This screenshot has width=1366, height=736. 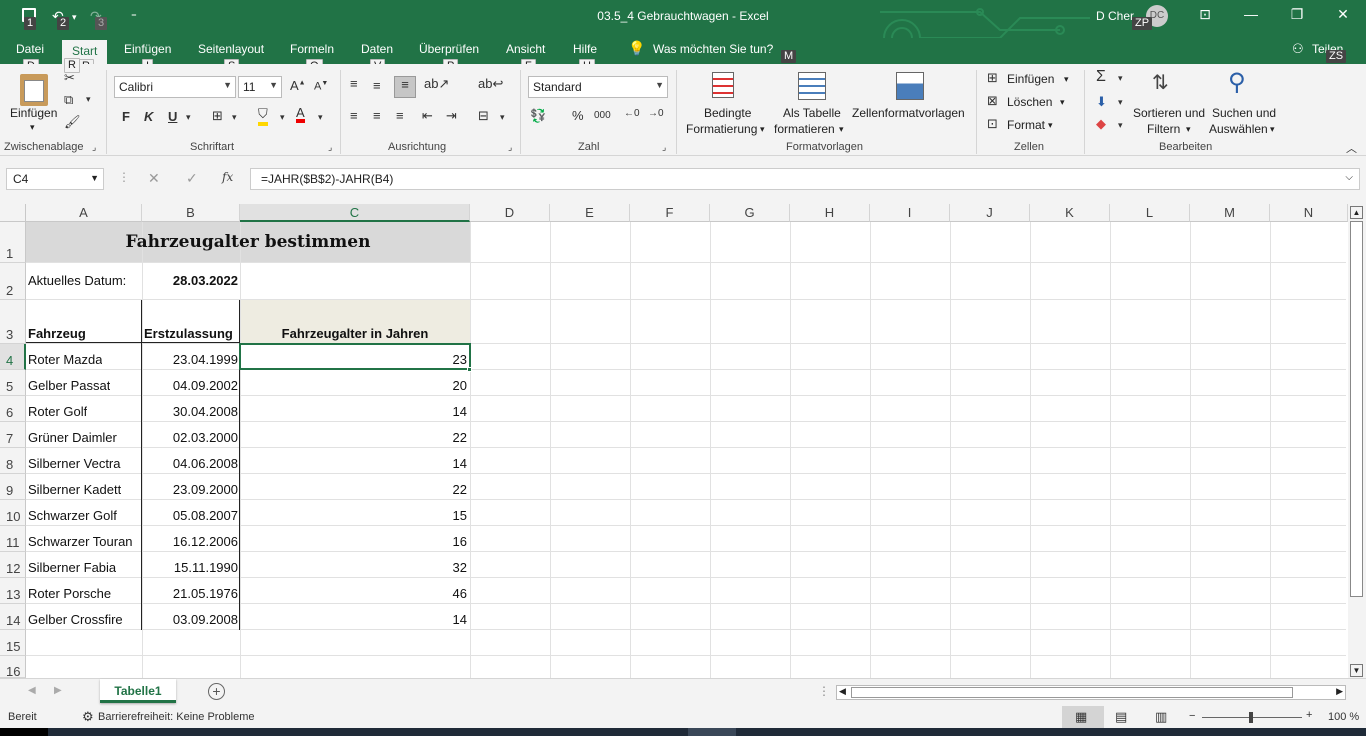 I want to click on font-launcher-icon: ⌟, so click(x=330, y=147).